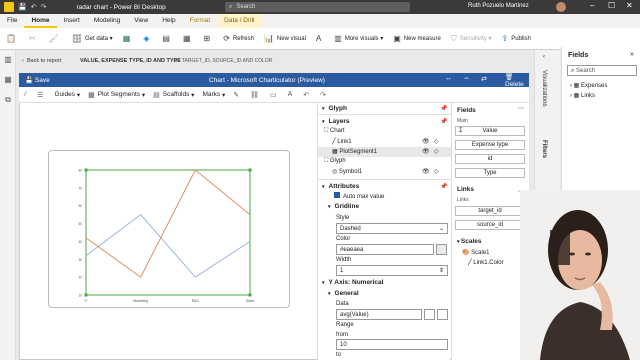 The height and width of the screenshot is (360, 640). Describe the element at coordinates (67, 95) in the screenshot. I see `guides-button: Guides ▾` at that location.